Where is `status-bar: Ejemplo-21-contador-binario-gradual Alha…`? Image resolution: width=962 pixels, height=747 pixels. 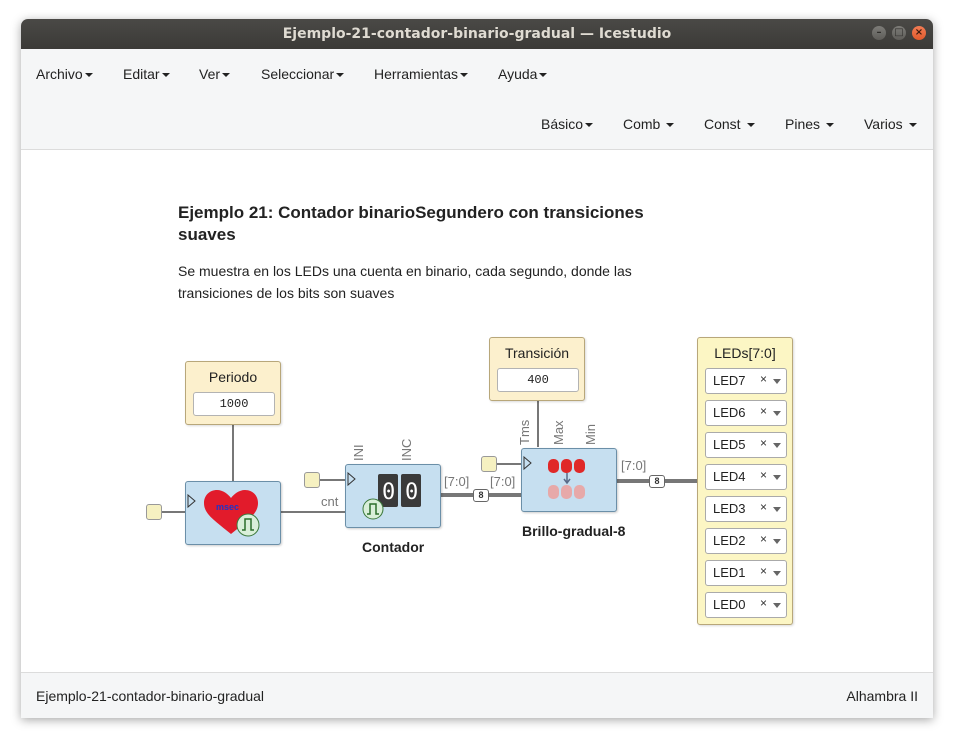
status-bar: Ejemplo-21-contador-binario-gradual Alha… is located at coordinates (477, 695).